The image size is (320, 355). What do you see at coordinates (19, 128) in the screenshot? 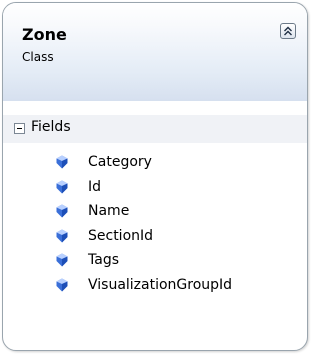
I see `collapse-toggle-icon` at bounding box center [19, 128].